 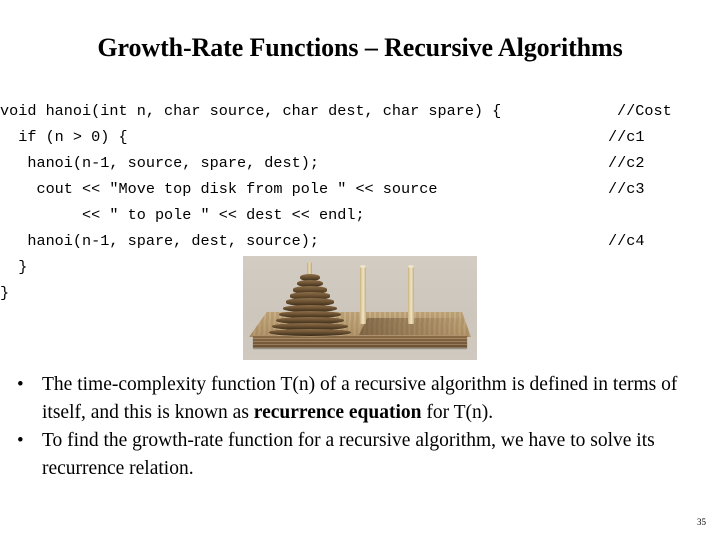 What do you see at coordinates (310, 299) in the screenshot?
I see `disk-stack` at bounding box center [310, 299].